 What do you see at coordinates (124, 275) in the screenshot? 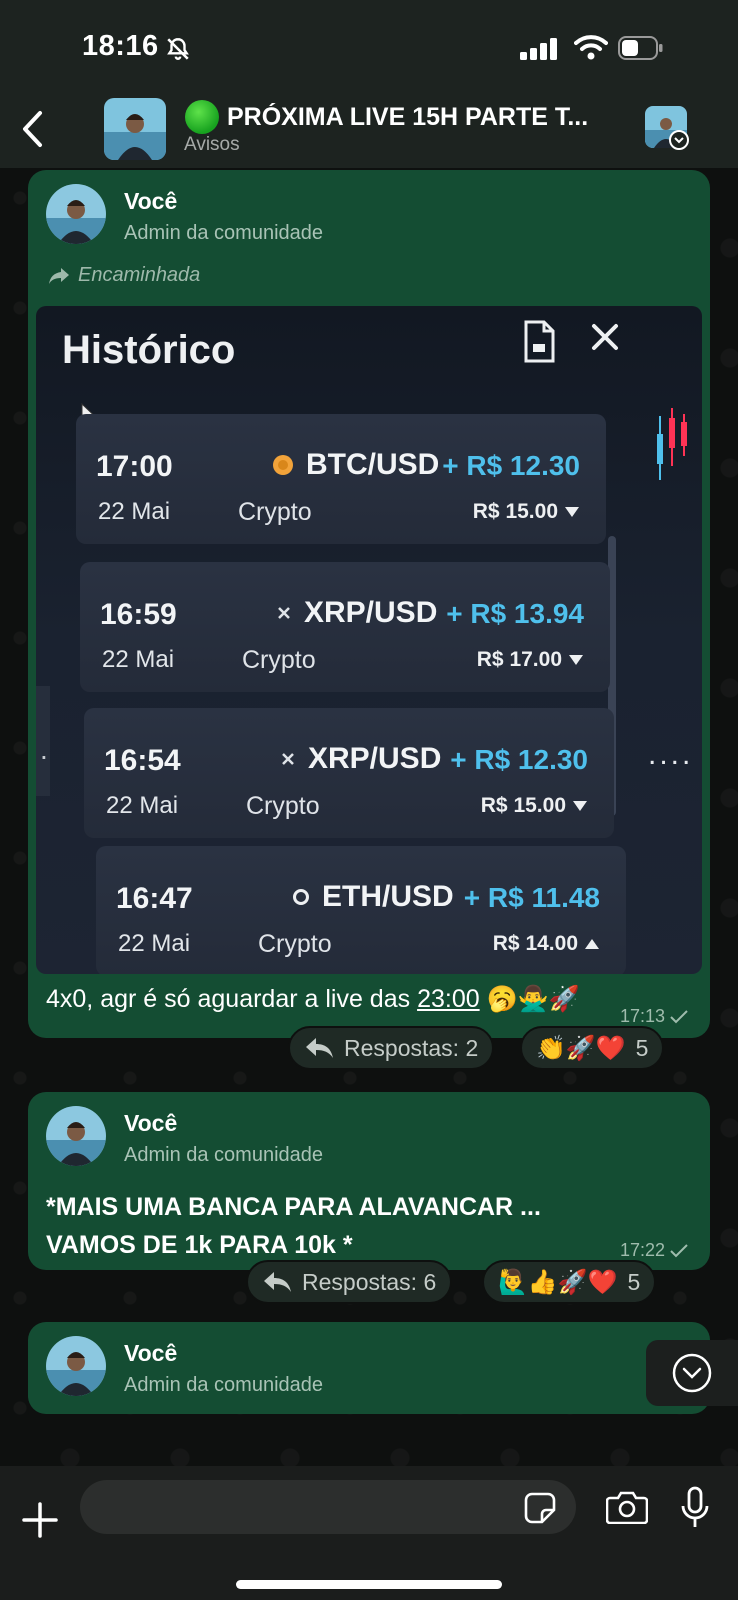
I see `forwarded-label: Encaminhada` at bounding box center [124, 275].